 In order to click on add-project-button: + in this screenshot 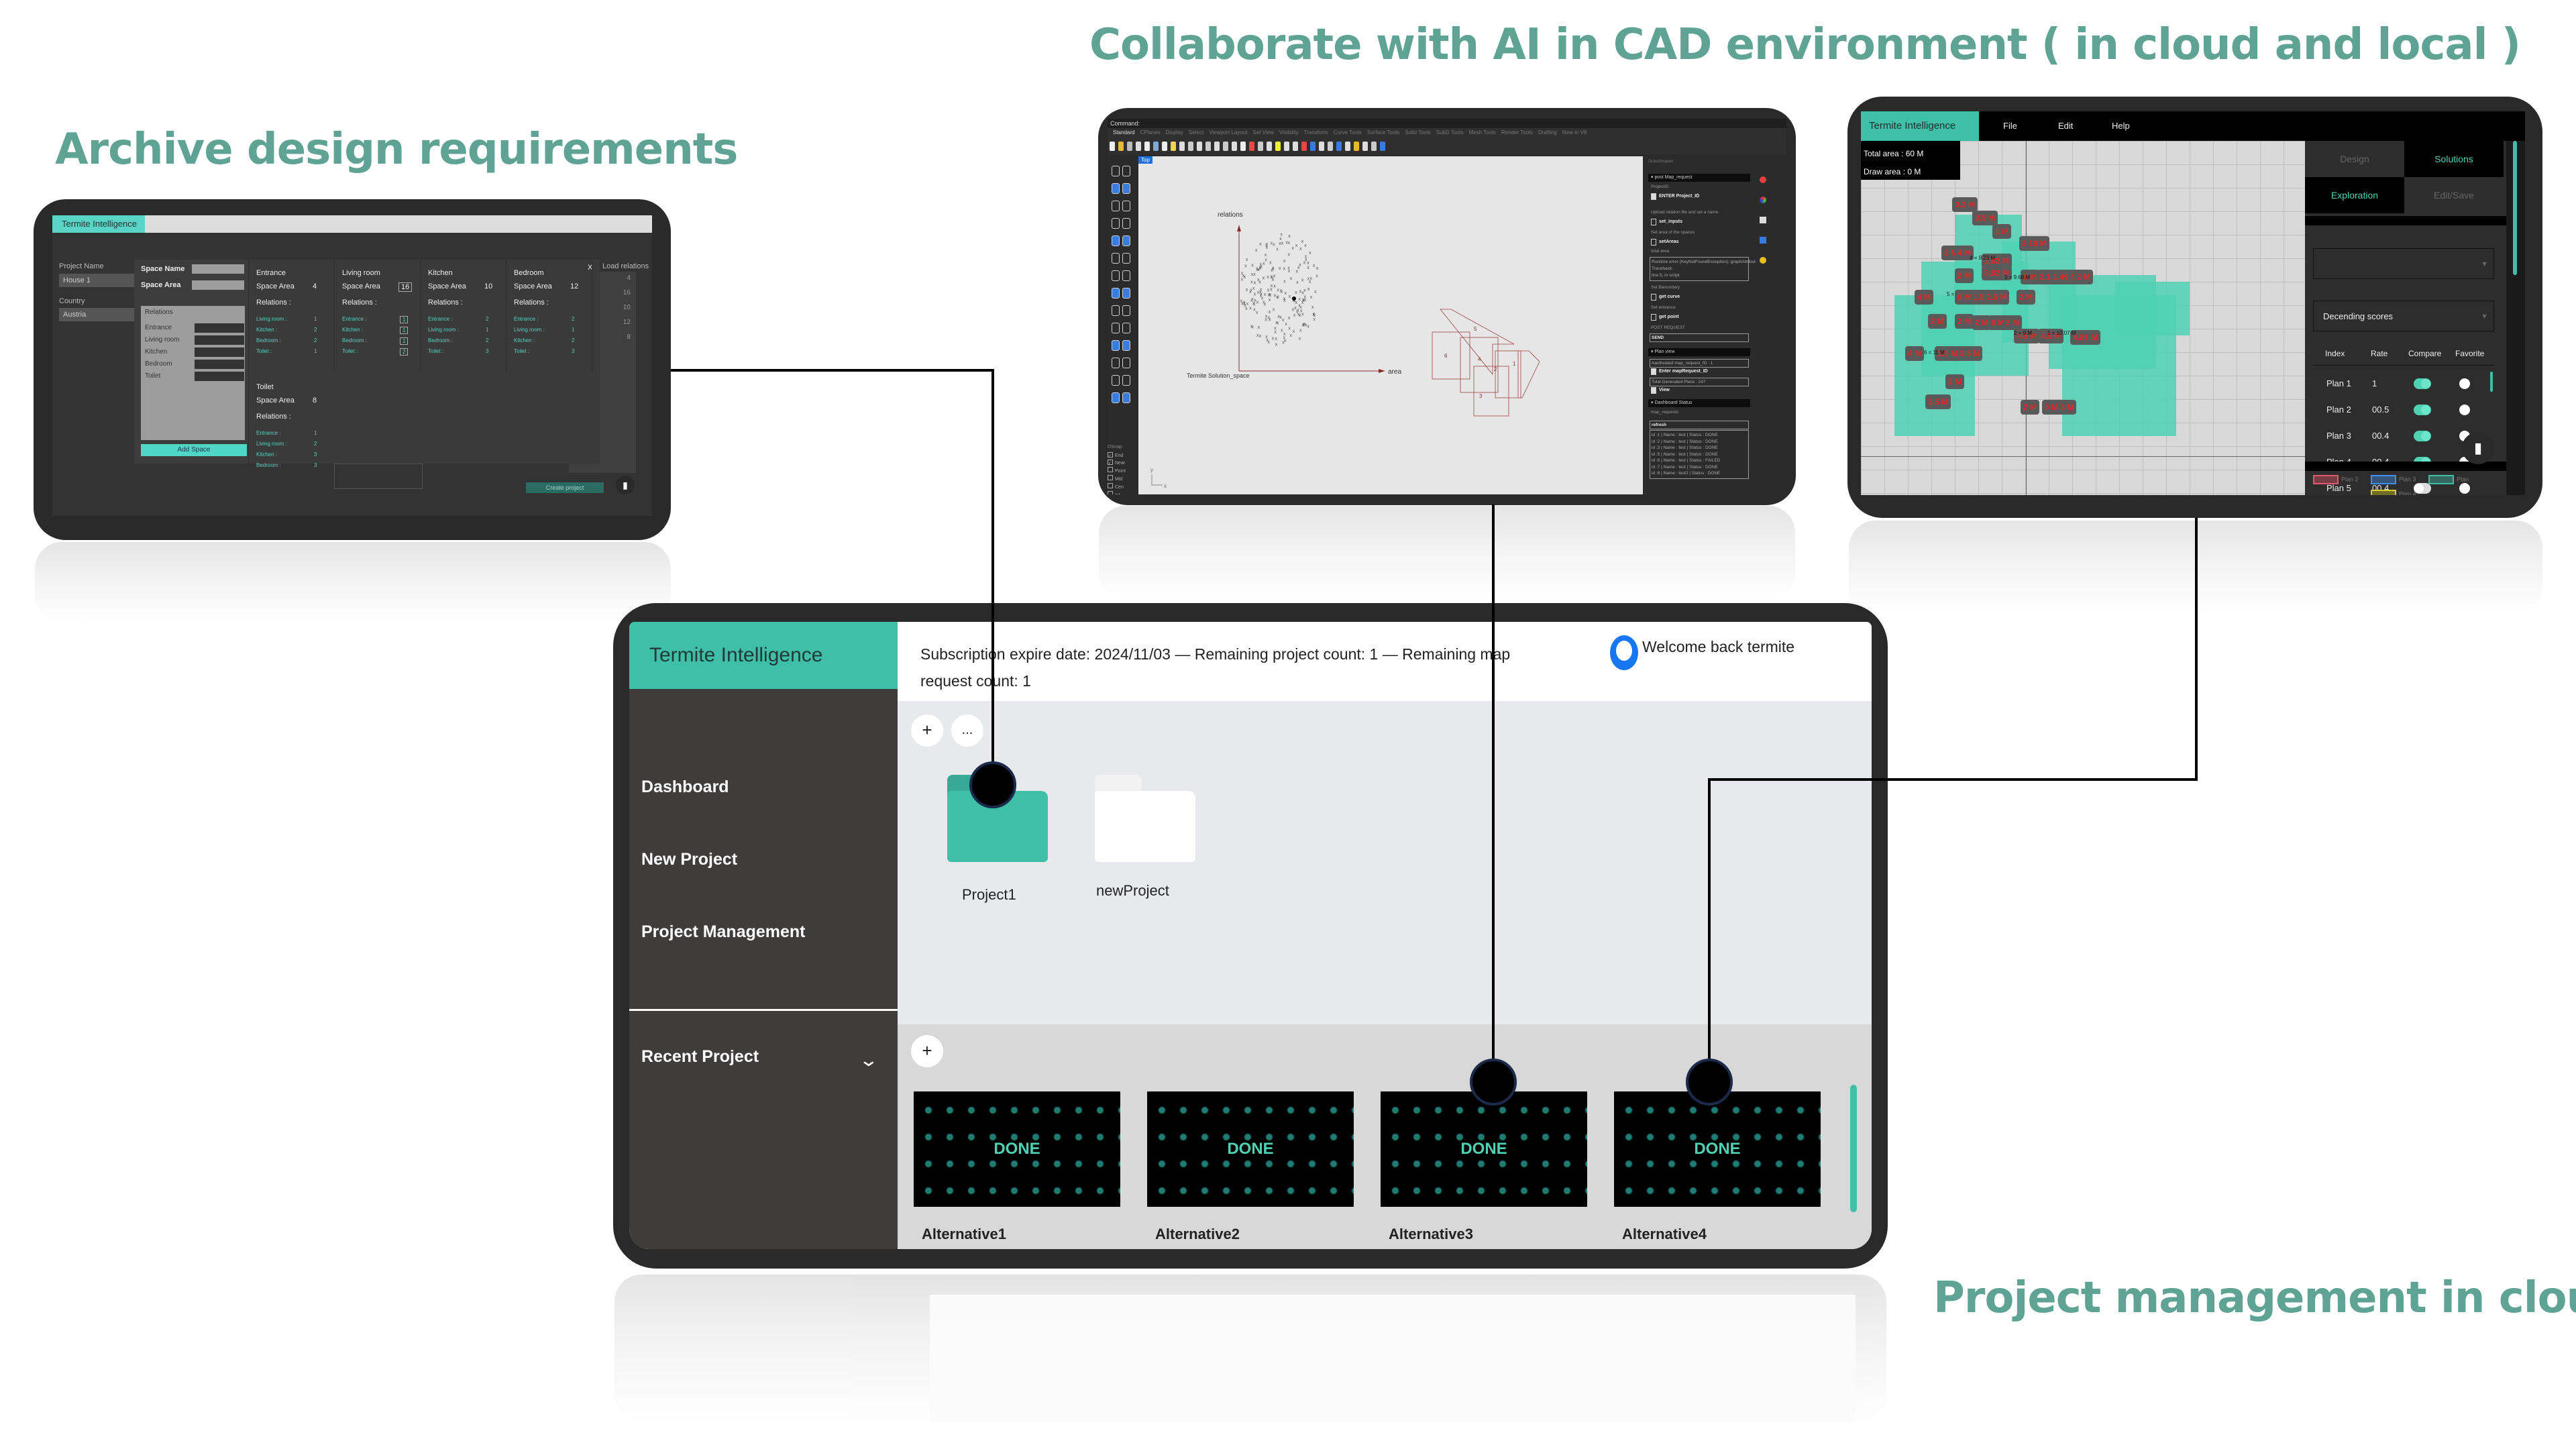, I will do `click(927, 730)`.